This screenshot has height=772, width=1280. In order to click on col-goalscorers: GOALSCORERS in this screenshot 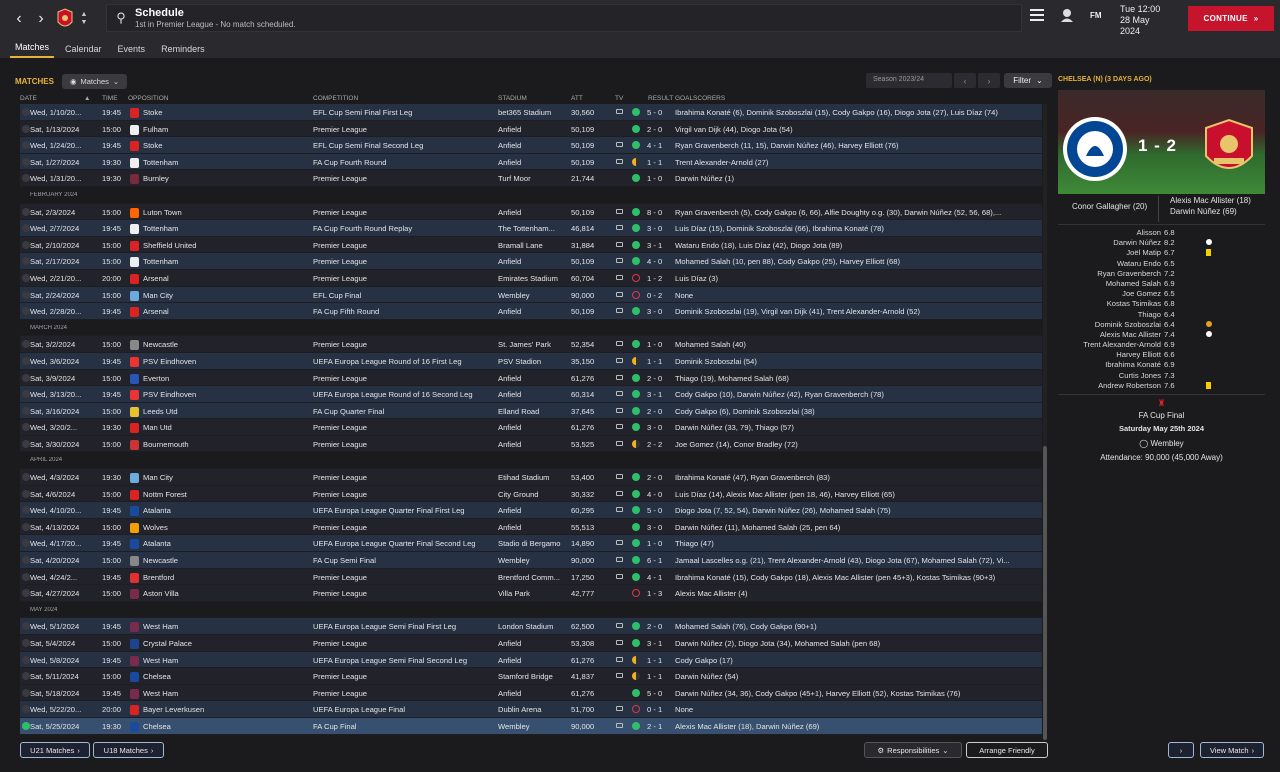, I will do `click(700, 98)`.